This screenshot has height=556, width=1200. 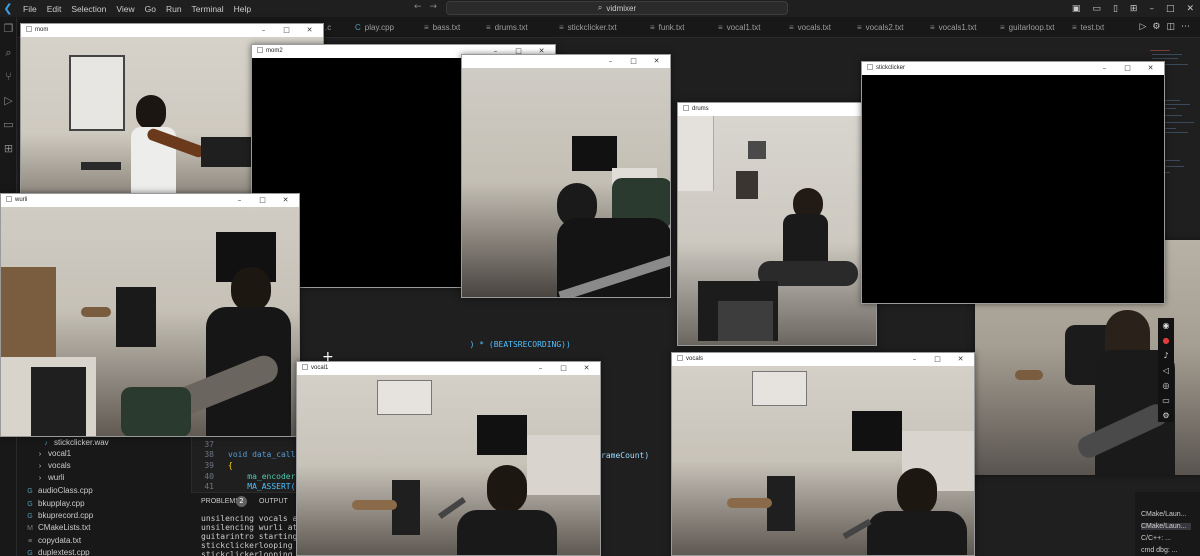 I want to click on code-line: {, so click(x=230, y=465).